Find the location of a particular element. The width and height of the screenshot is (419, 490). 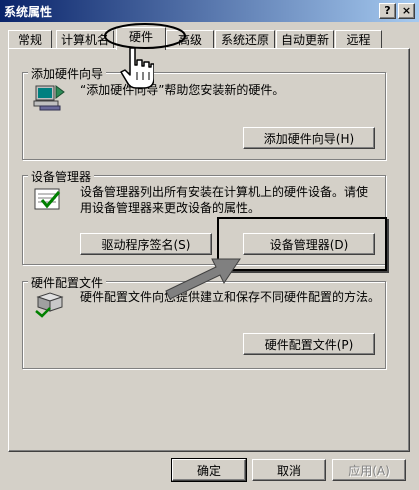

device-manager-description-line2: 用设备管理器来更改设备的属性。 is located at coordinates (170, 208).